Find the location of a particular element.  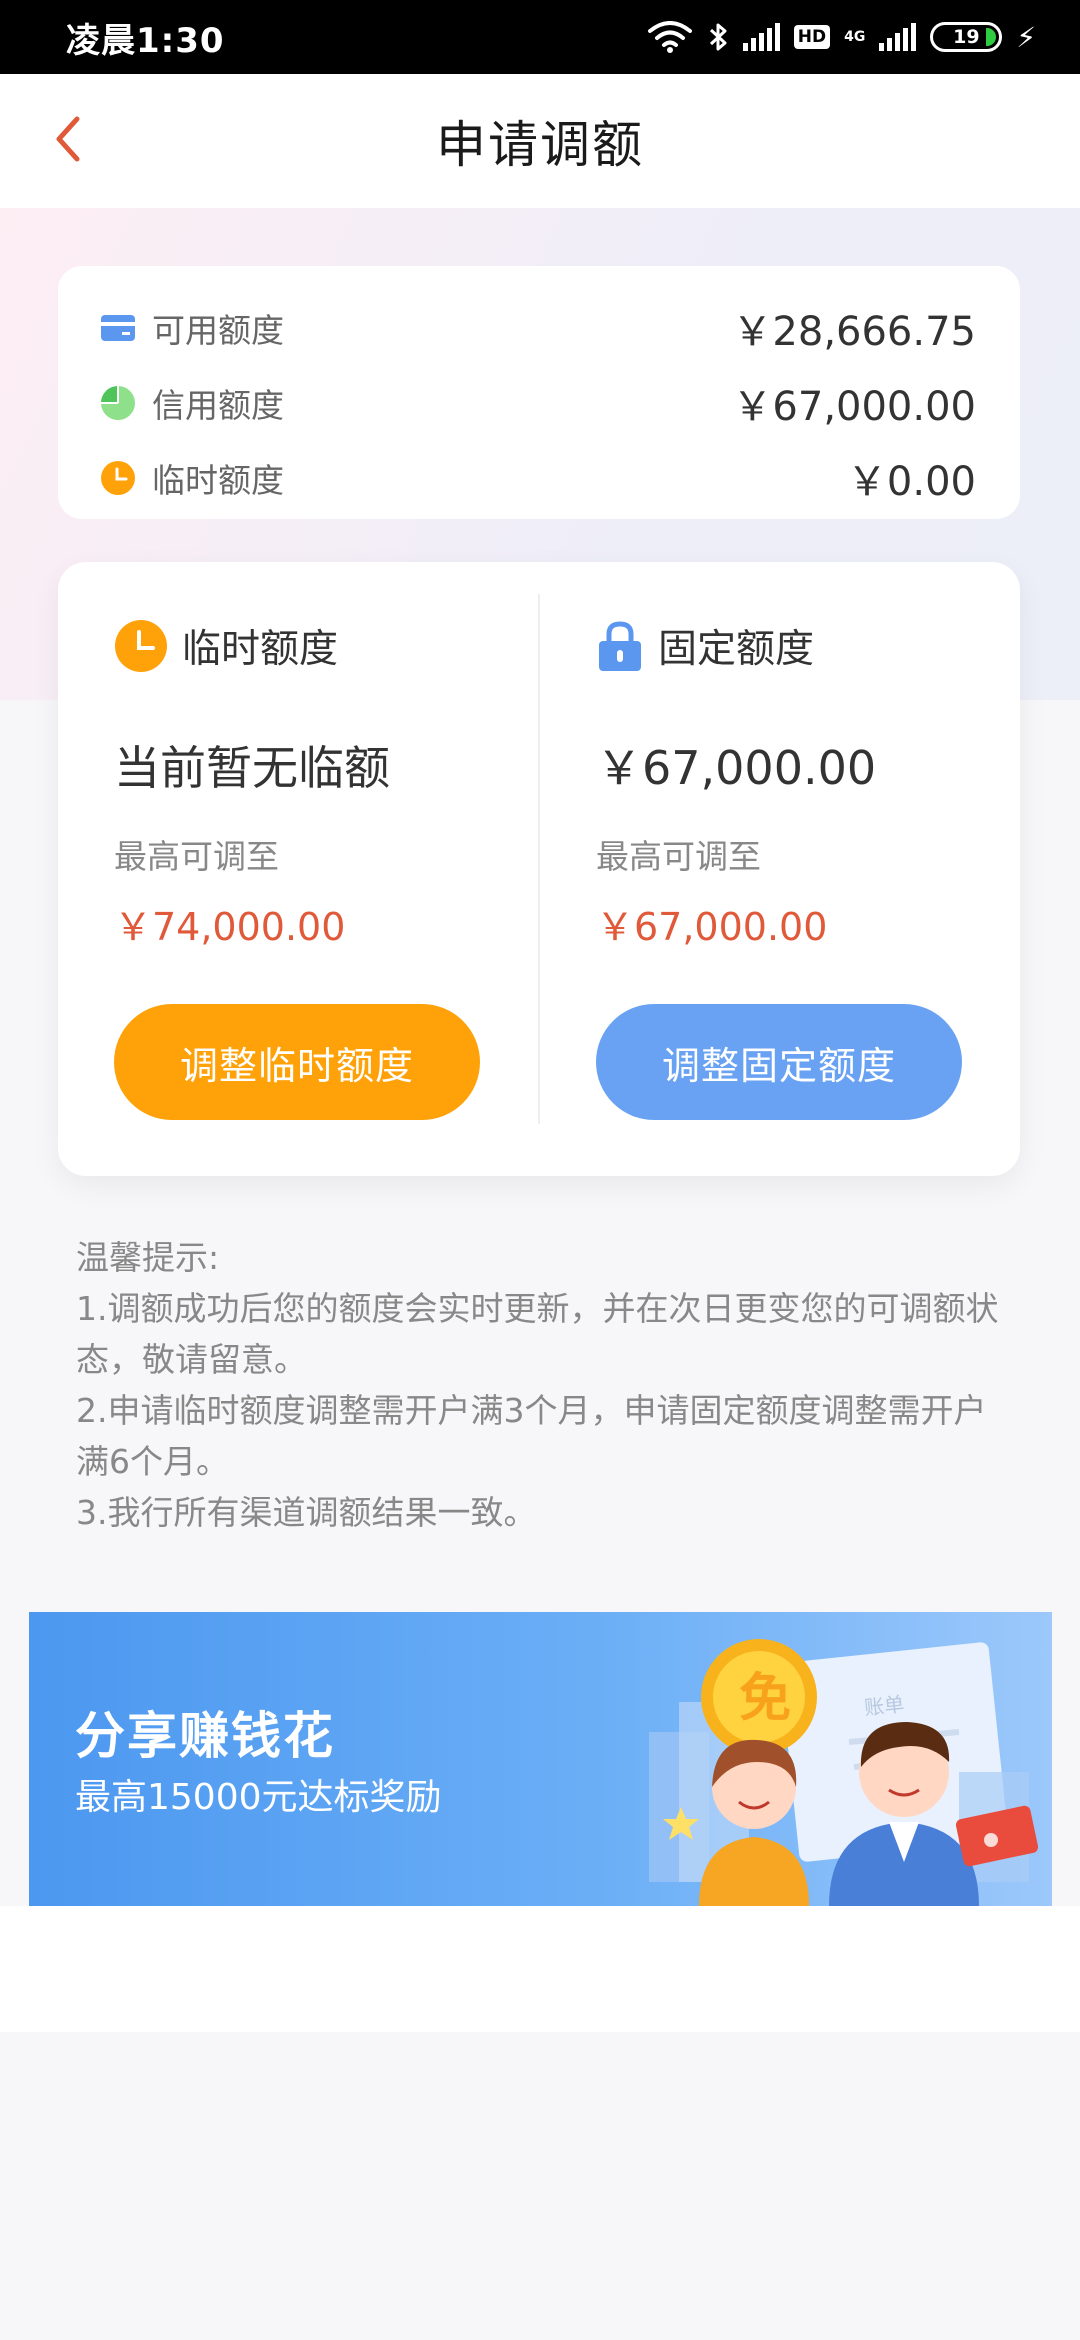

summary-label: 可用额度 is located at coordinates (218, 330).